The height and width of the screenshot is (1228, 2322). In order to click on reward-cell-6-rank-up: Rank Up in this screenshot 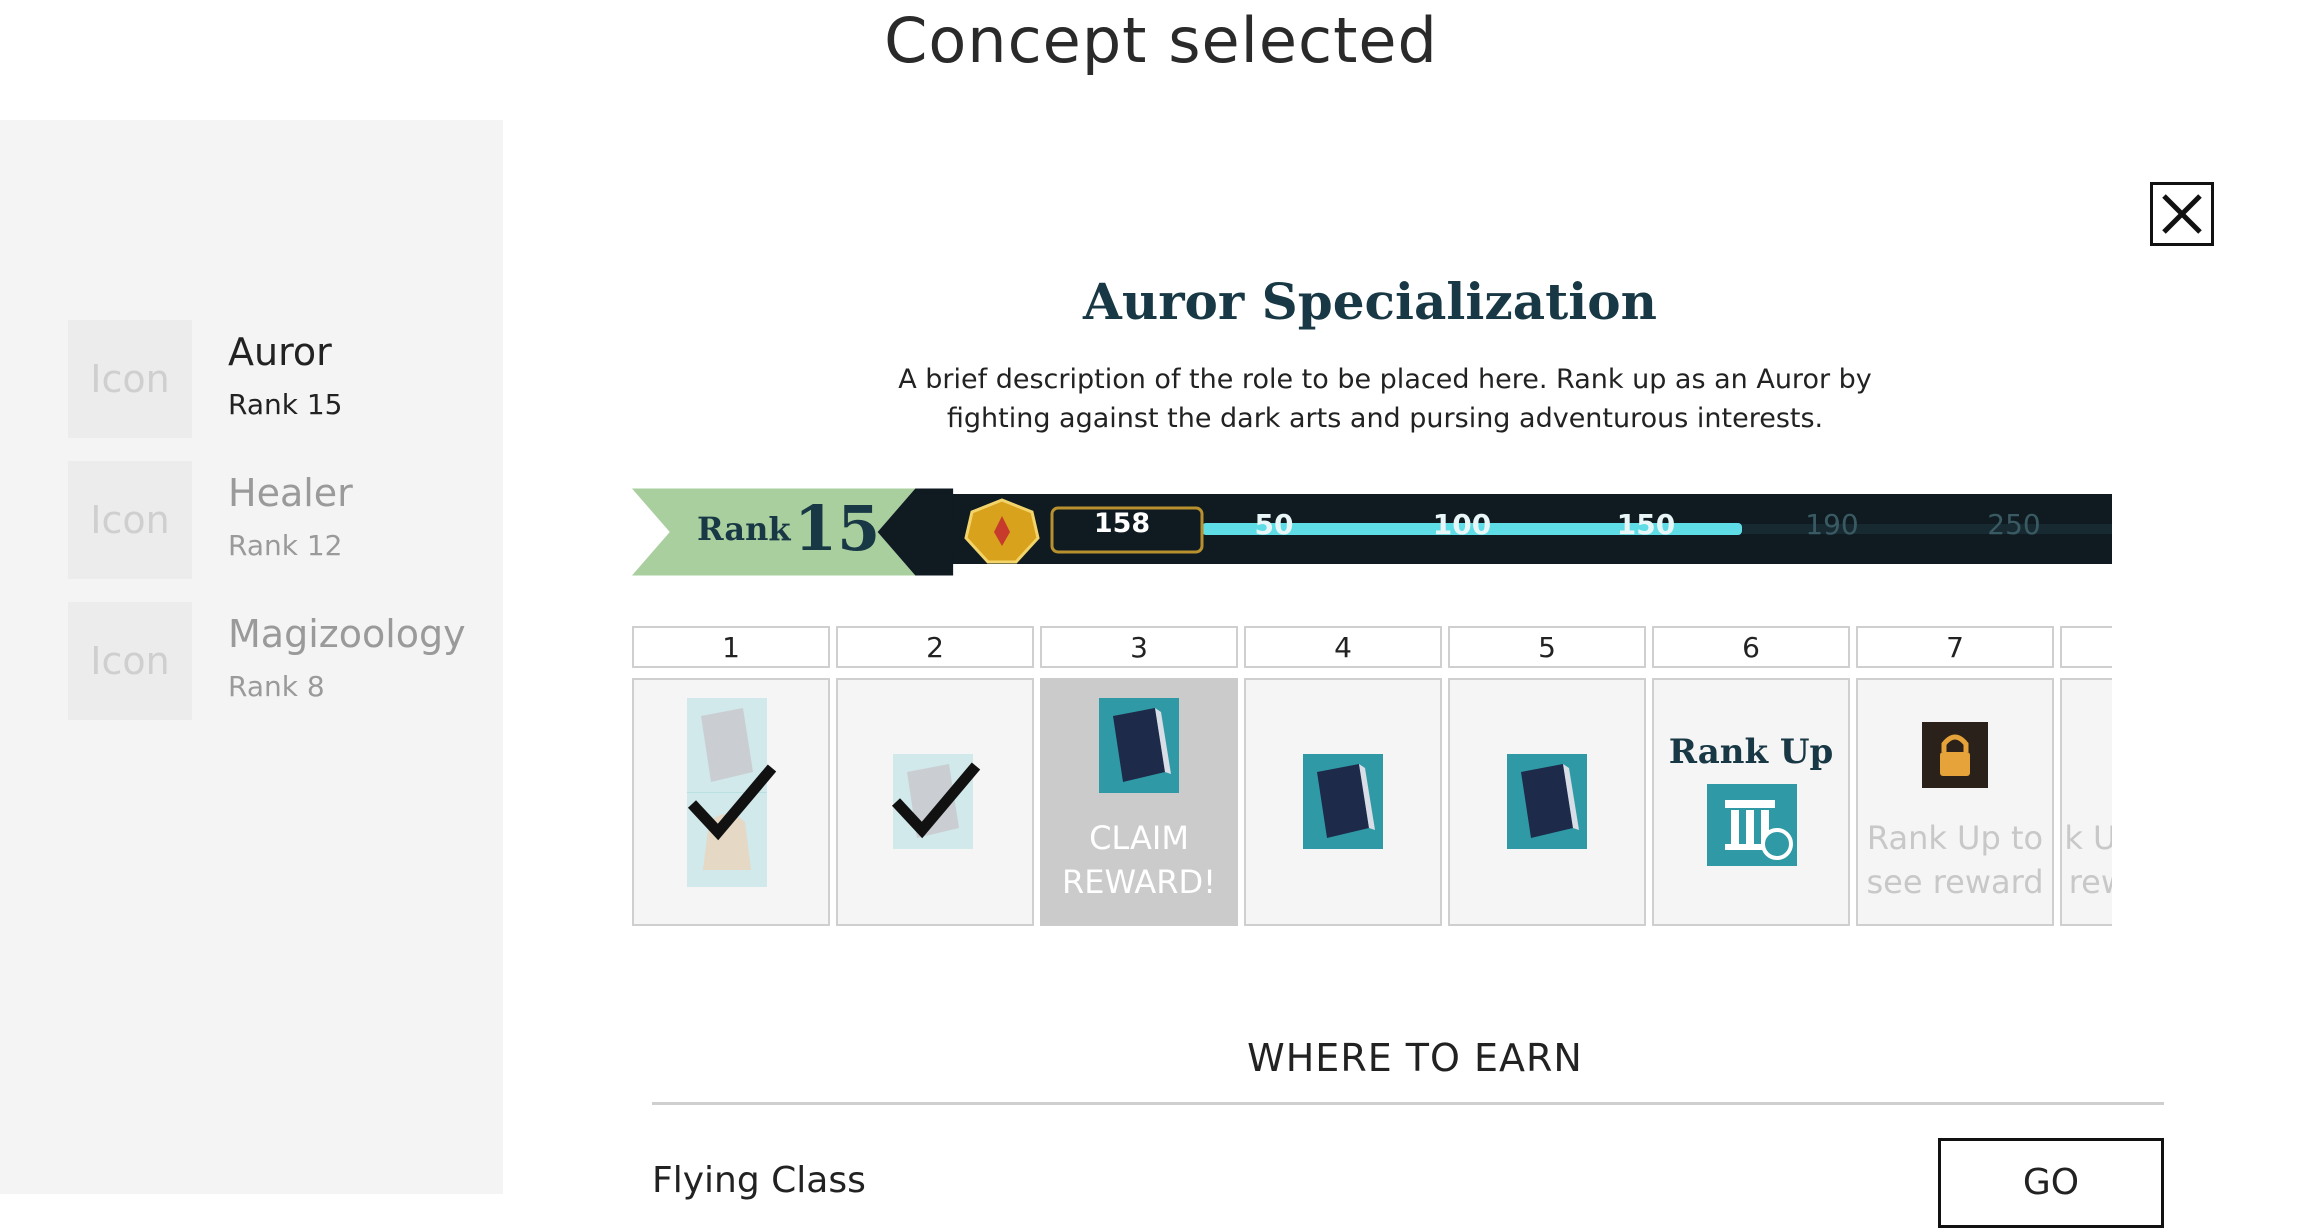, I will do `click(1751, 802)`.